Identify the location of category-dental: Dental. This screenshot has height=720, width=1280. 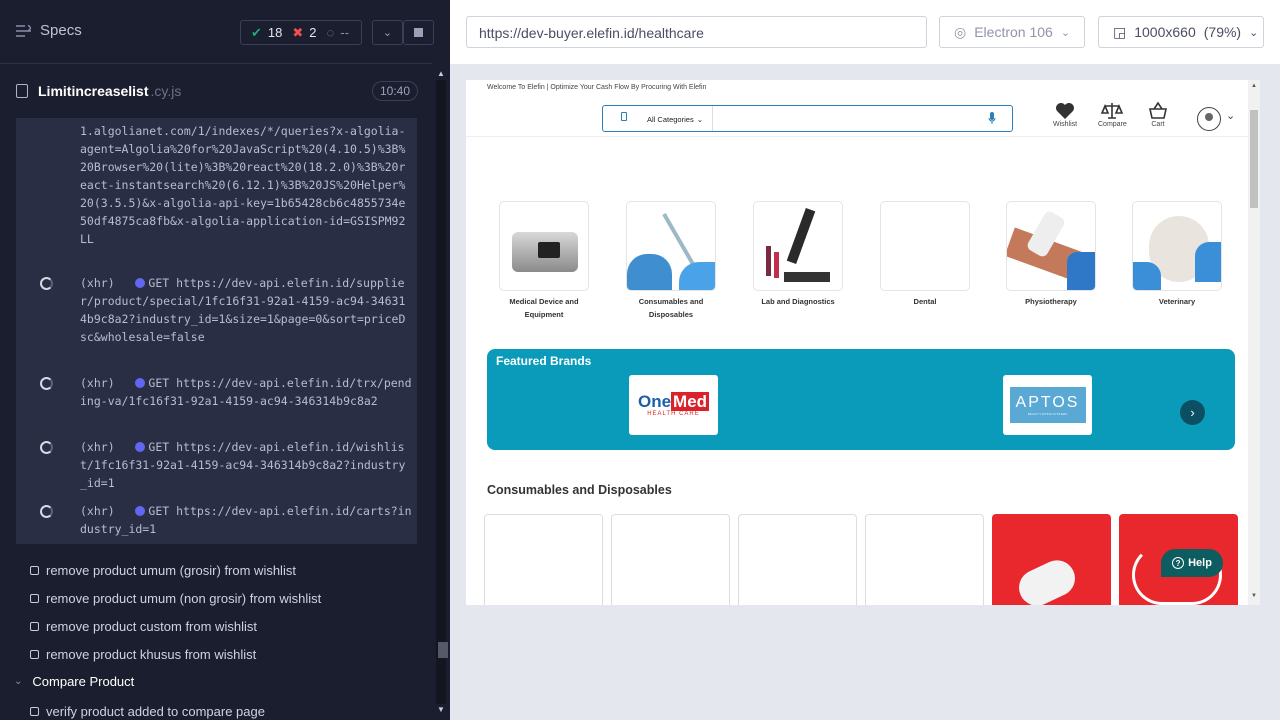
(925, 254).